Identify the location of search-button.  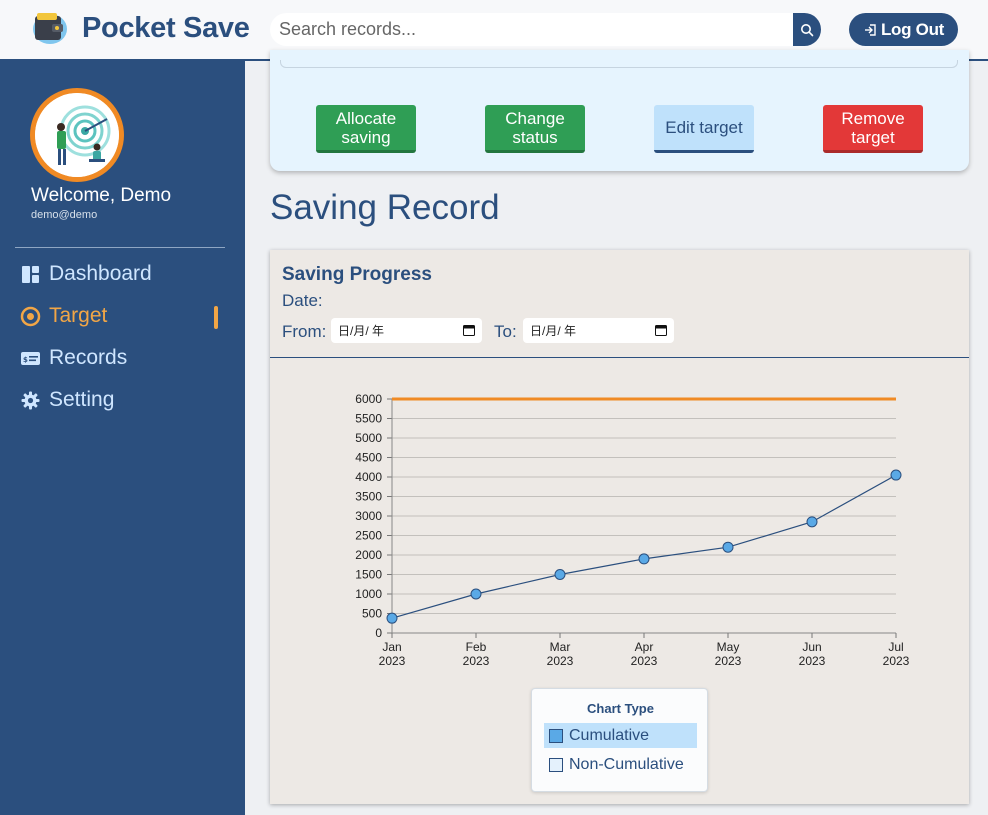
(807, 29).